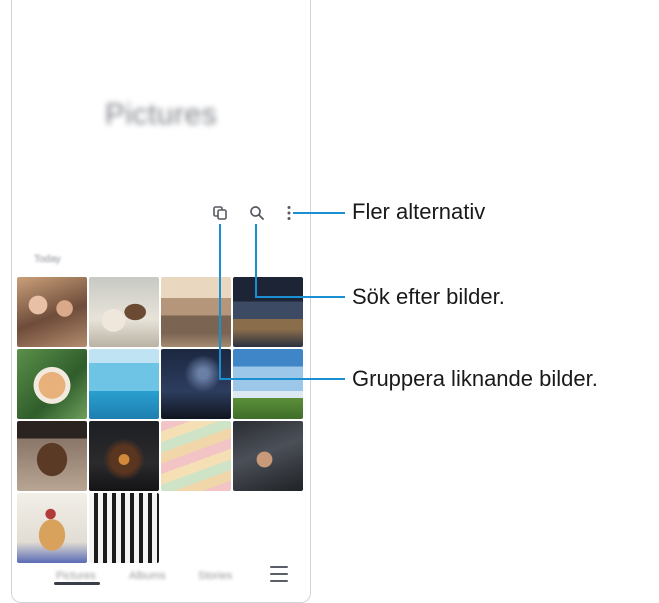  I want to click on section-label-today: Today, so click(47, 259).